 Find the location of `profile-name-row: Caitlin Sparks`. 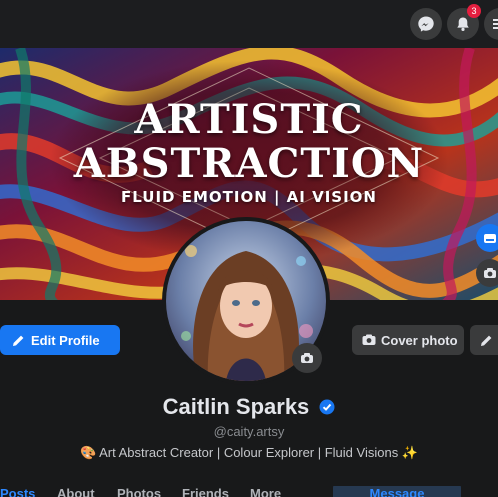

profile-name-row: Caitlin Sparks is located at coordinates (249, 407).